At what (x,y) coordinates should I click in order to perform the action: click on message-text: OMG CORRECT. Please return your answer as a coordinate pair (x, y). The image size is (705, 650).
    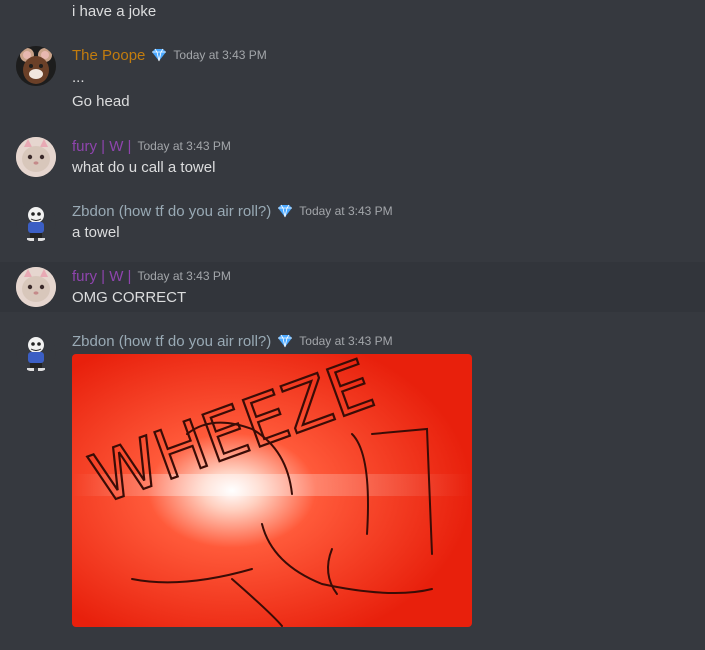
    Looking at the image, I should click on (129, 297).